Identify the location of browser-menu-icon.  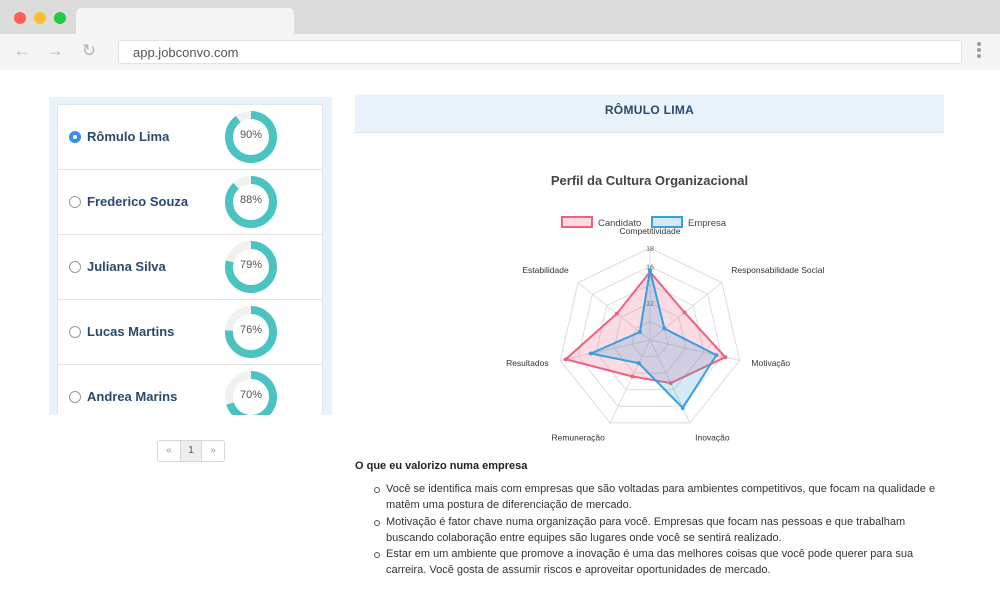
(979, 52).